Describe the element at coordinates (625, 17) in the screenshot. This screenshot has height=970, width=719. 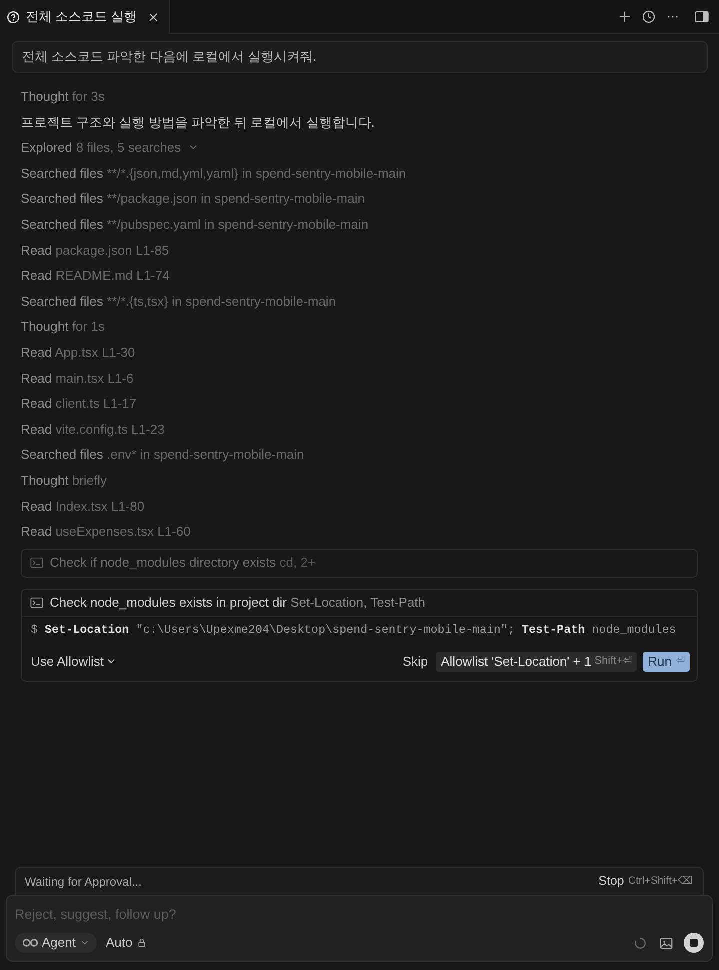
I see `plus-icon` at that location.